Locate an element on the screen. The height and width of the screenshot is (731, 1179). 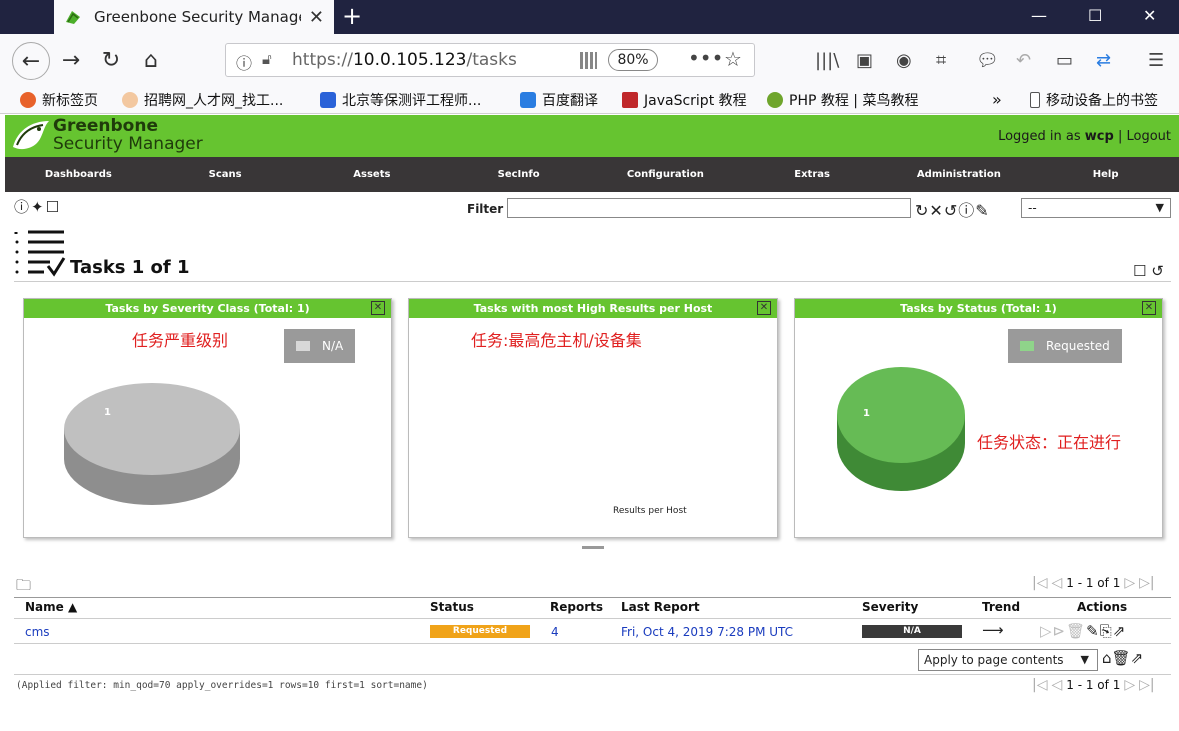
more-bookmarks-icon: » is located at coordinates (997, 99).